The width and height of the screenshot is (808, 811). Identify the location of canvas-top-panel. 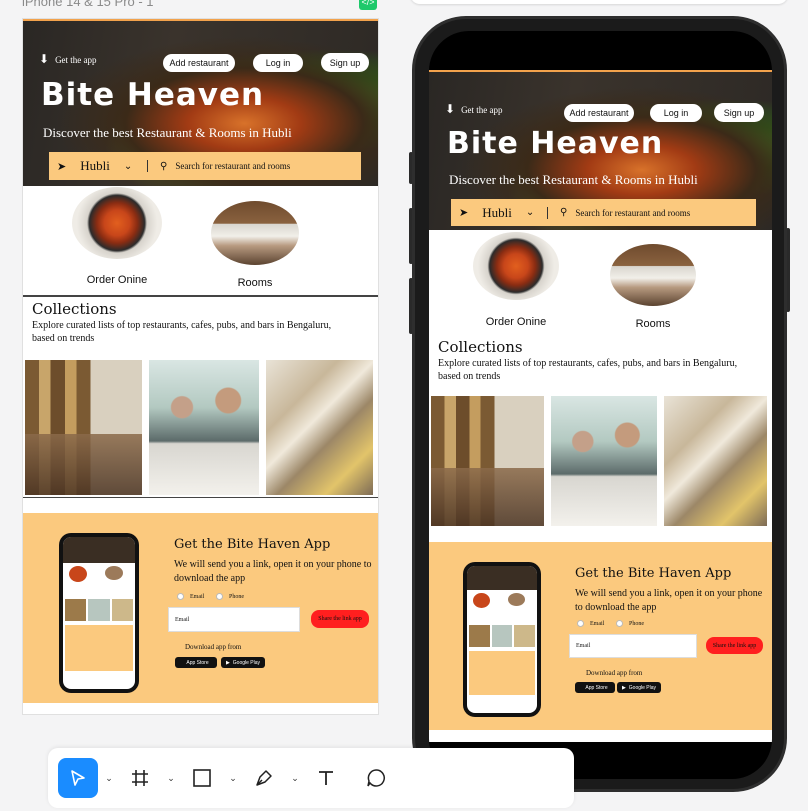
(599, 2).